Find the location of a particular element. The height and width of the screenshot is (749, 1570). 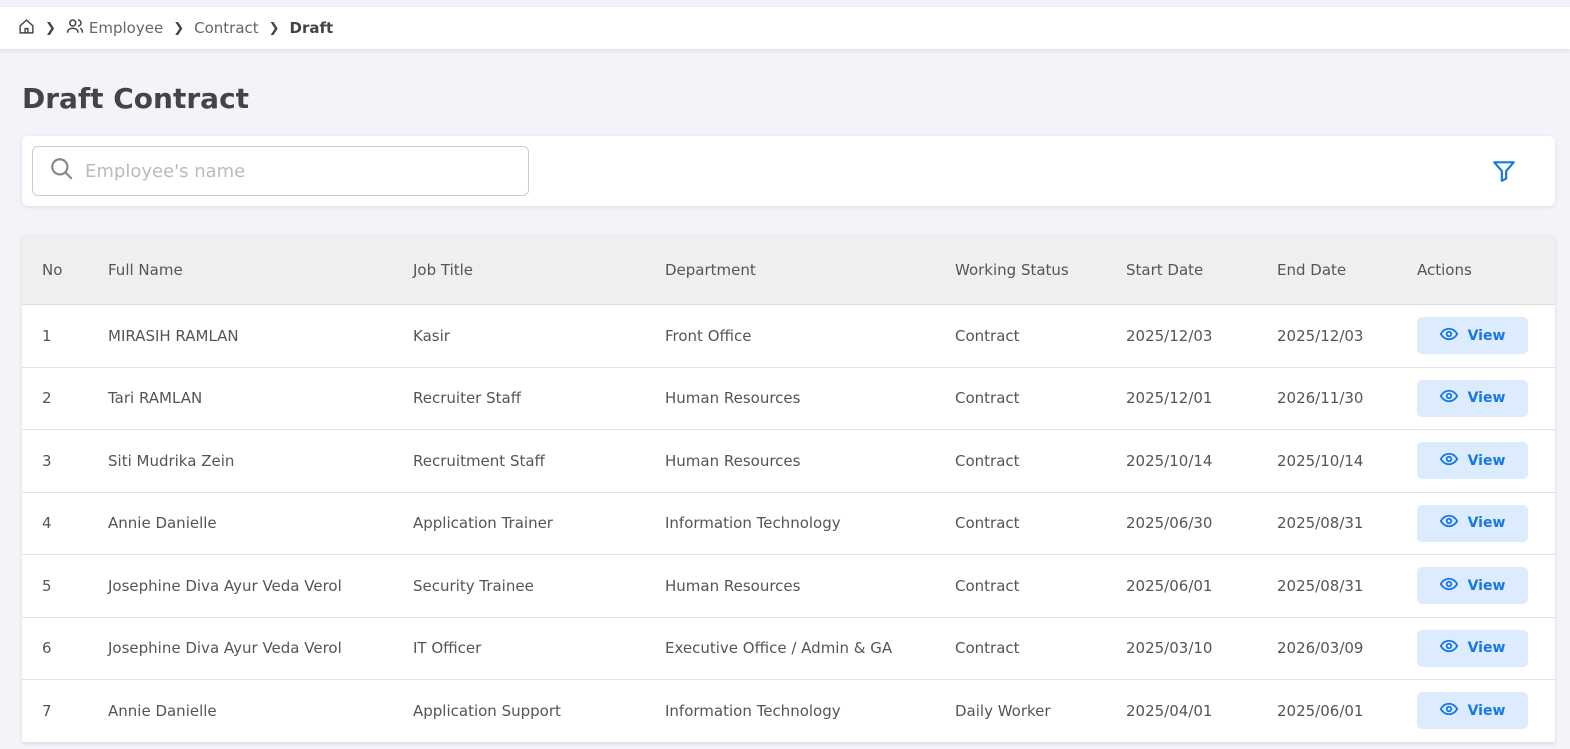

start-date: 2025/10/14 is located at coordinates (1169, 460).